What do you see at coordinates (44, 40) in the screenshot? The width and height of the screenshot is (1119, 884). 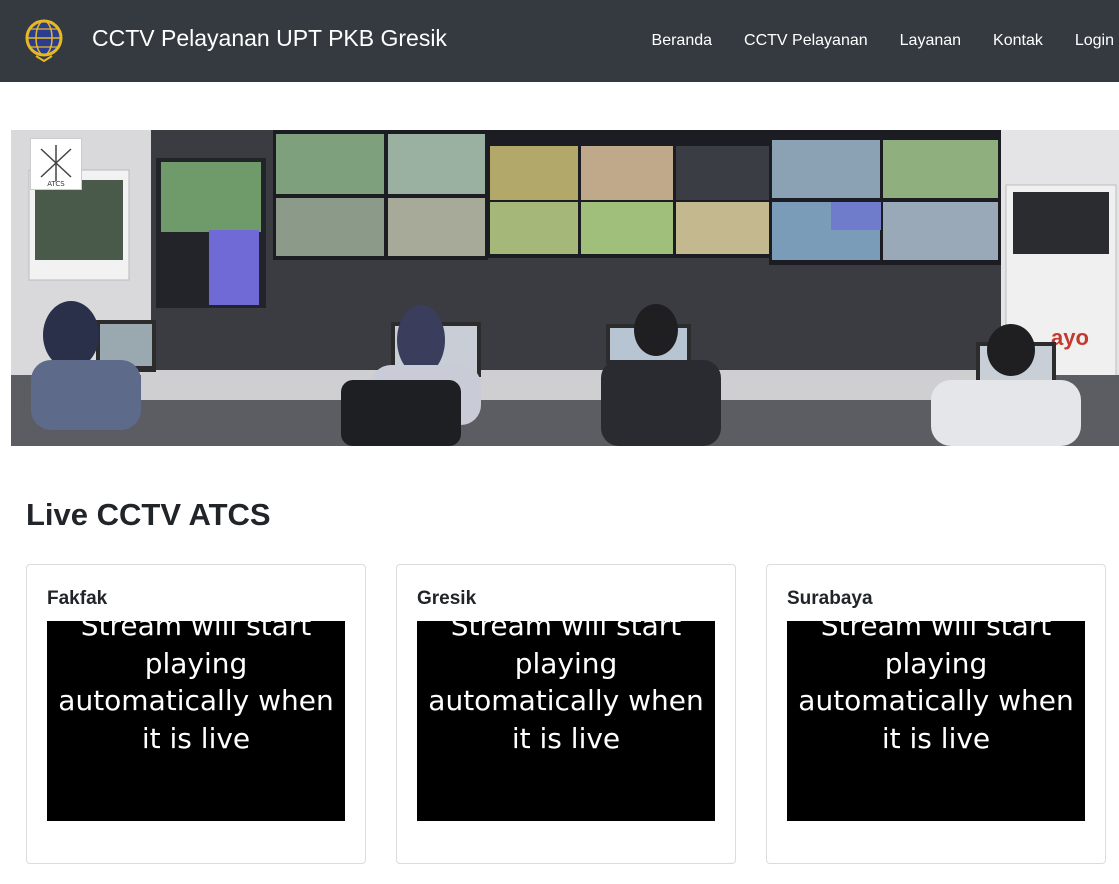 I see `globe-emblem-icon` at bounding box center [44, 40].